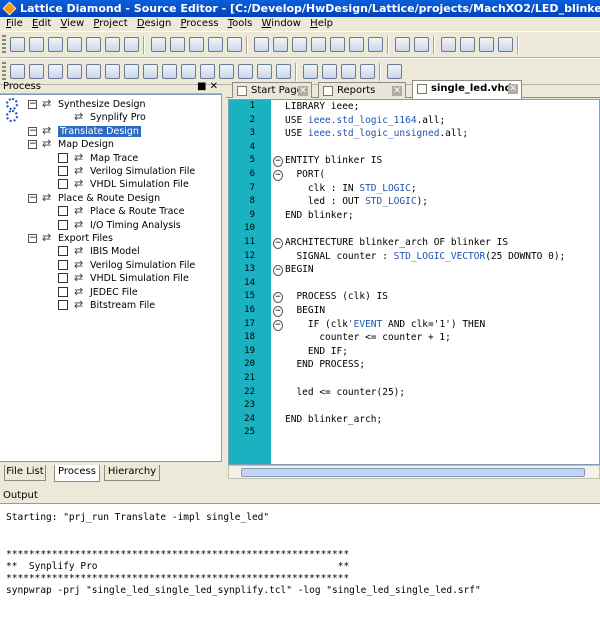 Image resolution: width=600 pixels, height=621 pixels. Describe the element at coordinates (14, 23) in the screenshot. I see `menu-file: File` at that location.